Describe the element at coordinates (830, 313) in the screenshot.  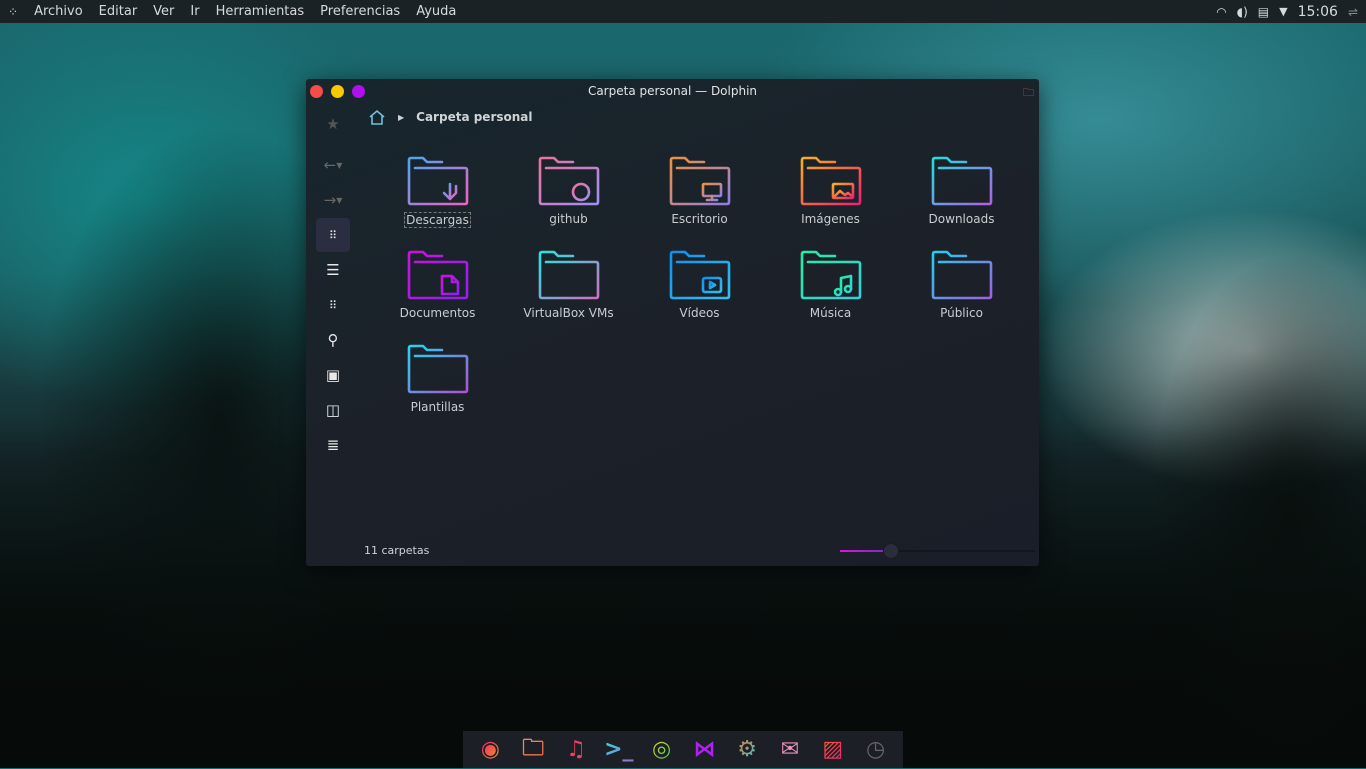
I see `folder-label: Música` at that location.